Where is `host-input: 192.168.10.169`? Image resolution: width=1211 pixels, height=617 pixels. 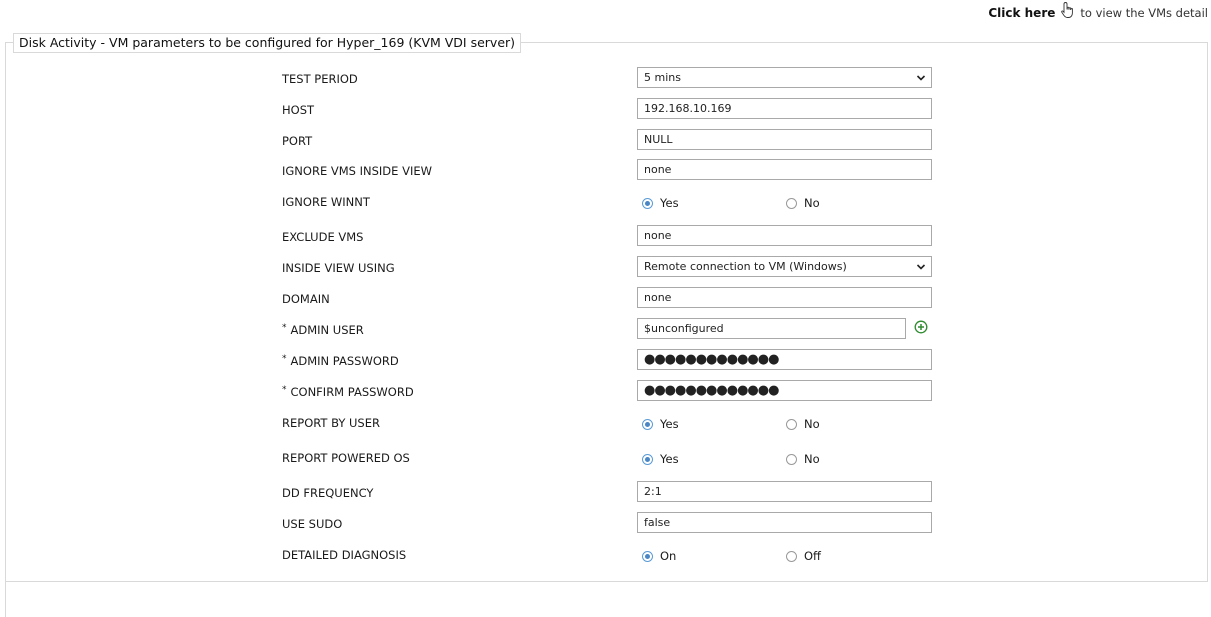
host-input: 192.168.10.169 is located at coordinates (784, 108).